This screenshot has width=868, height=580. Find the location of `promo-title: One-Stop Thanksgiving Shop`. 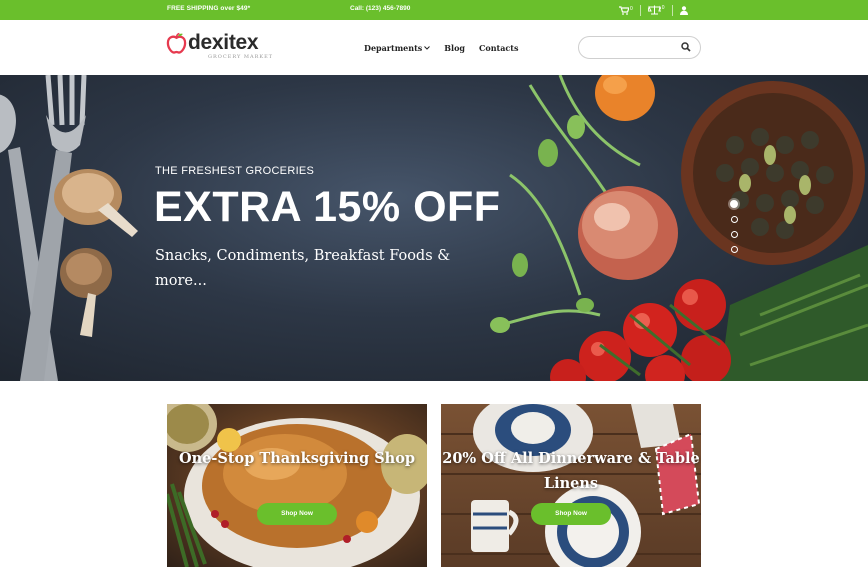

promo-title: One-Stop Thanksgiving Shop is located at coordinates (297, 458).